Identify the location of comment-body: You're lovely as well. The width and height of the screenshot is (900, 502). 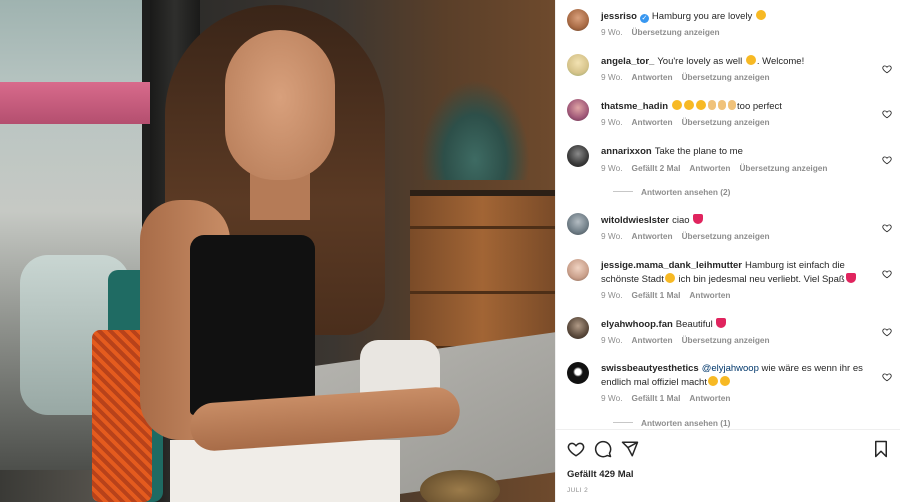
(700, 61).